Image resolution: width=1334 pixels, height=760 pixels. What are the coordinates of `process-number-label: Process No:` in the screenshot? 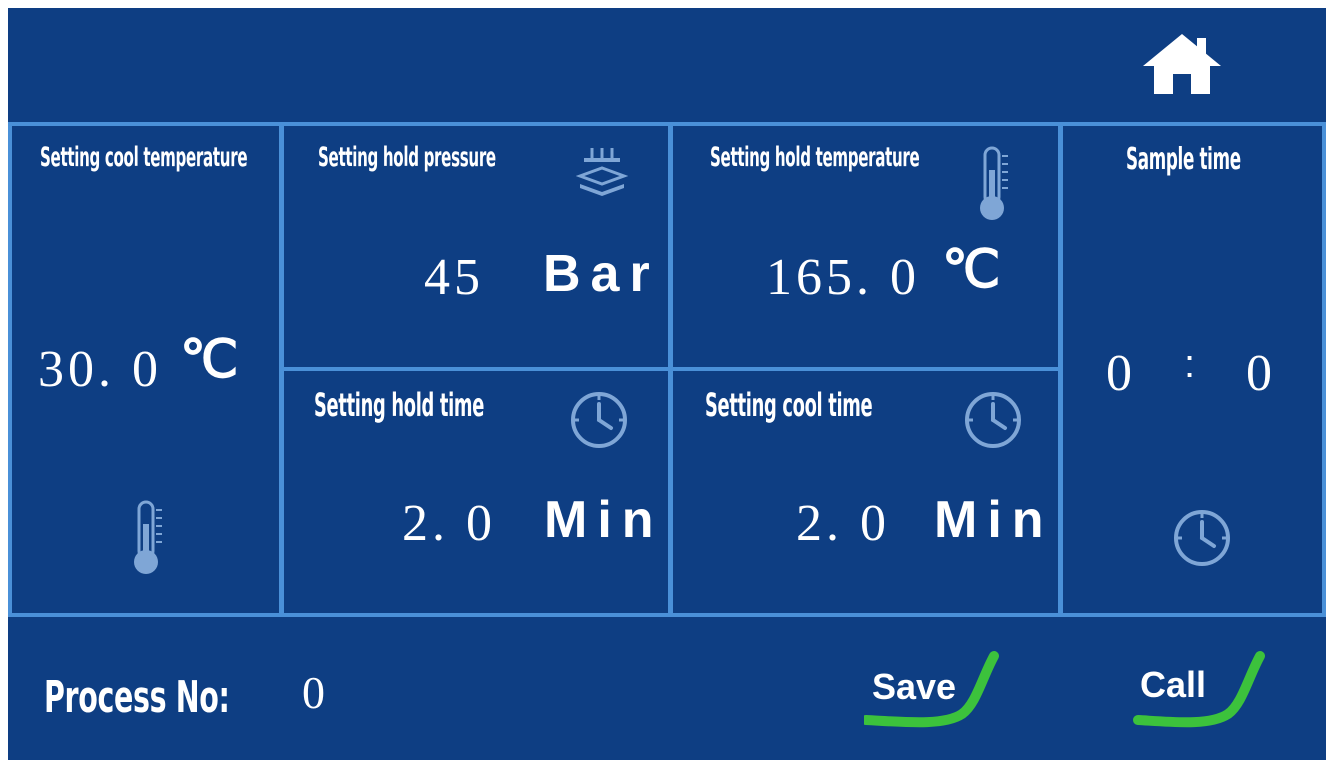 It's located at (137, 697).